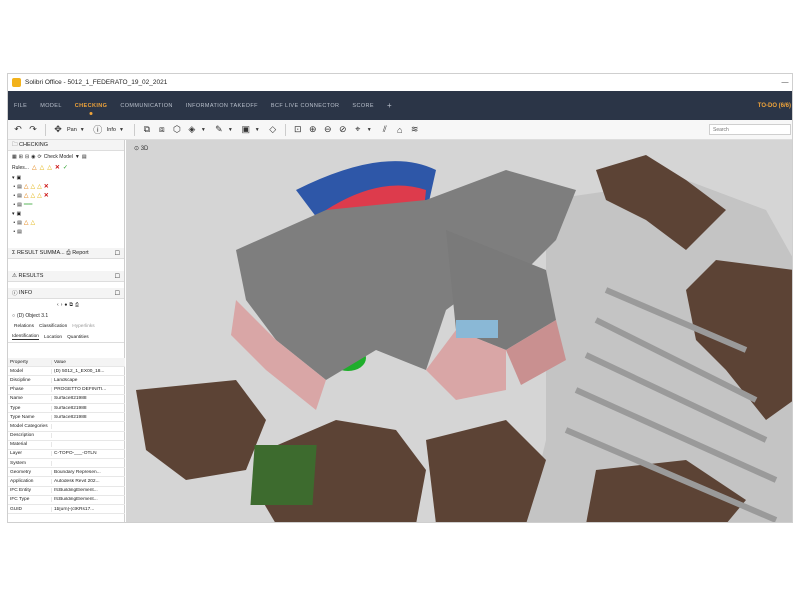 The width and height of the screenshot is (800, 600). I want to click on info-label: Info, so click(111, 130).